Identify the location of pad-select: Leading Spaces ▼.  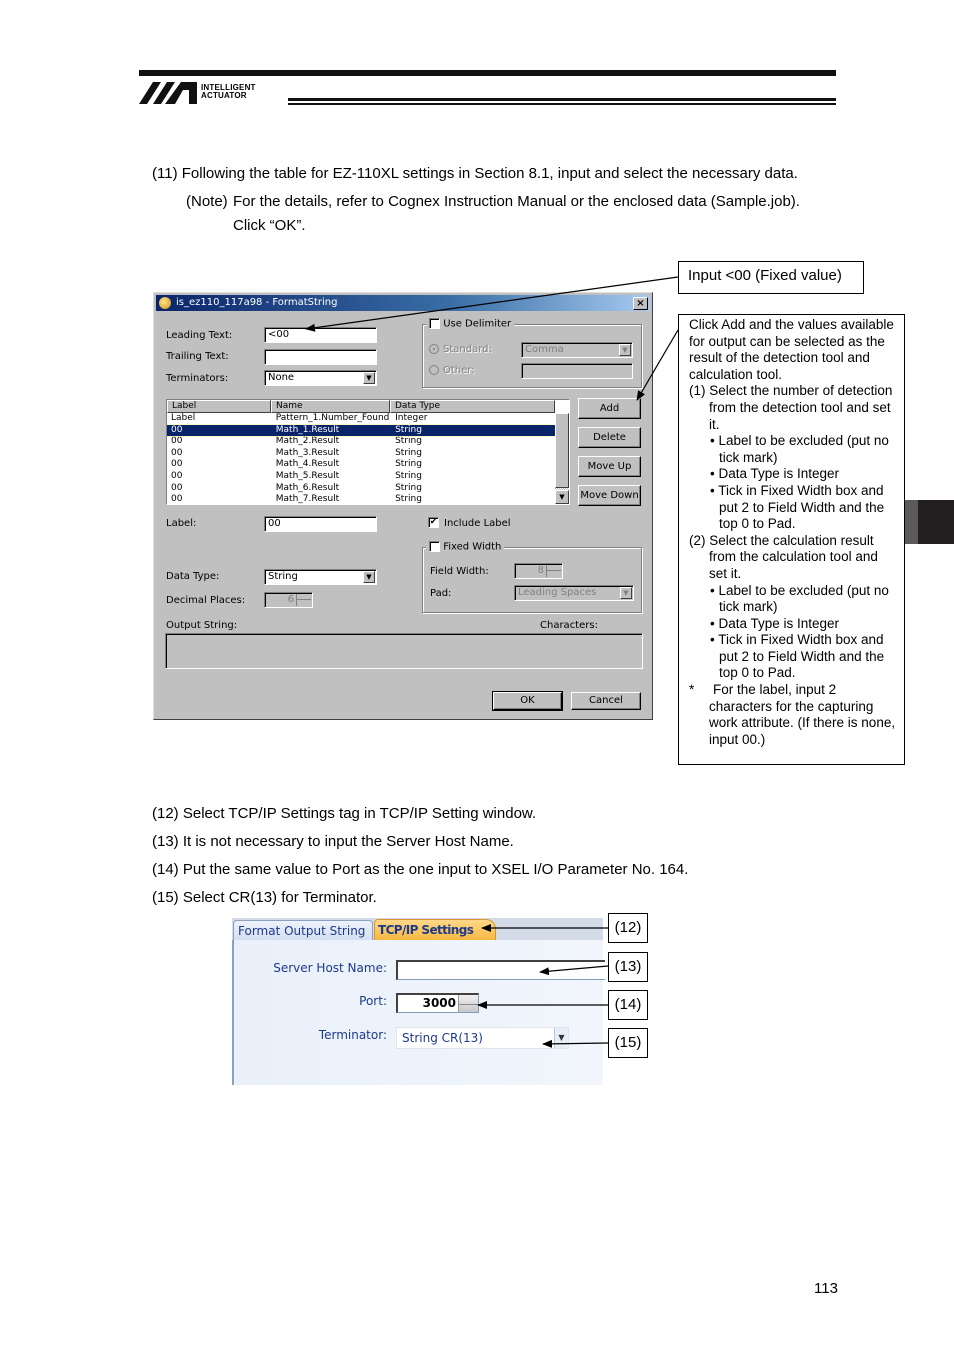
(574, 593).